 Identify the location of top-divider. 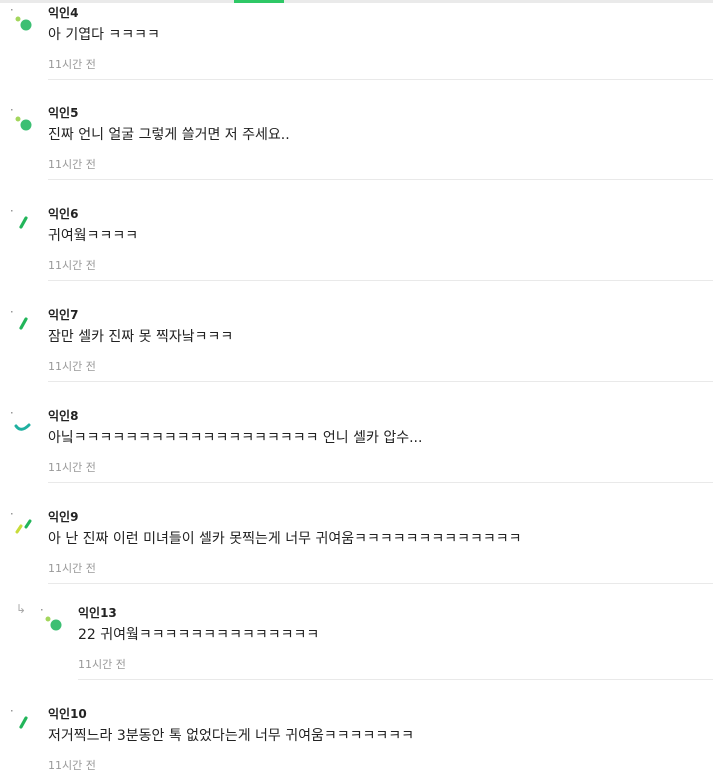
(356, 1).